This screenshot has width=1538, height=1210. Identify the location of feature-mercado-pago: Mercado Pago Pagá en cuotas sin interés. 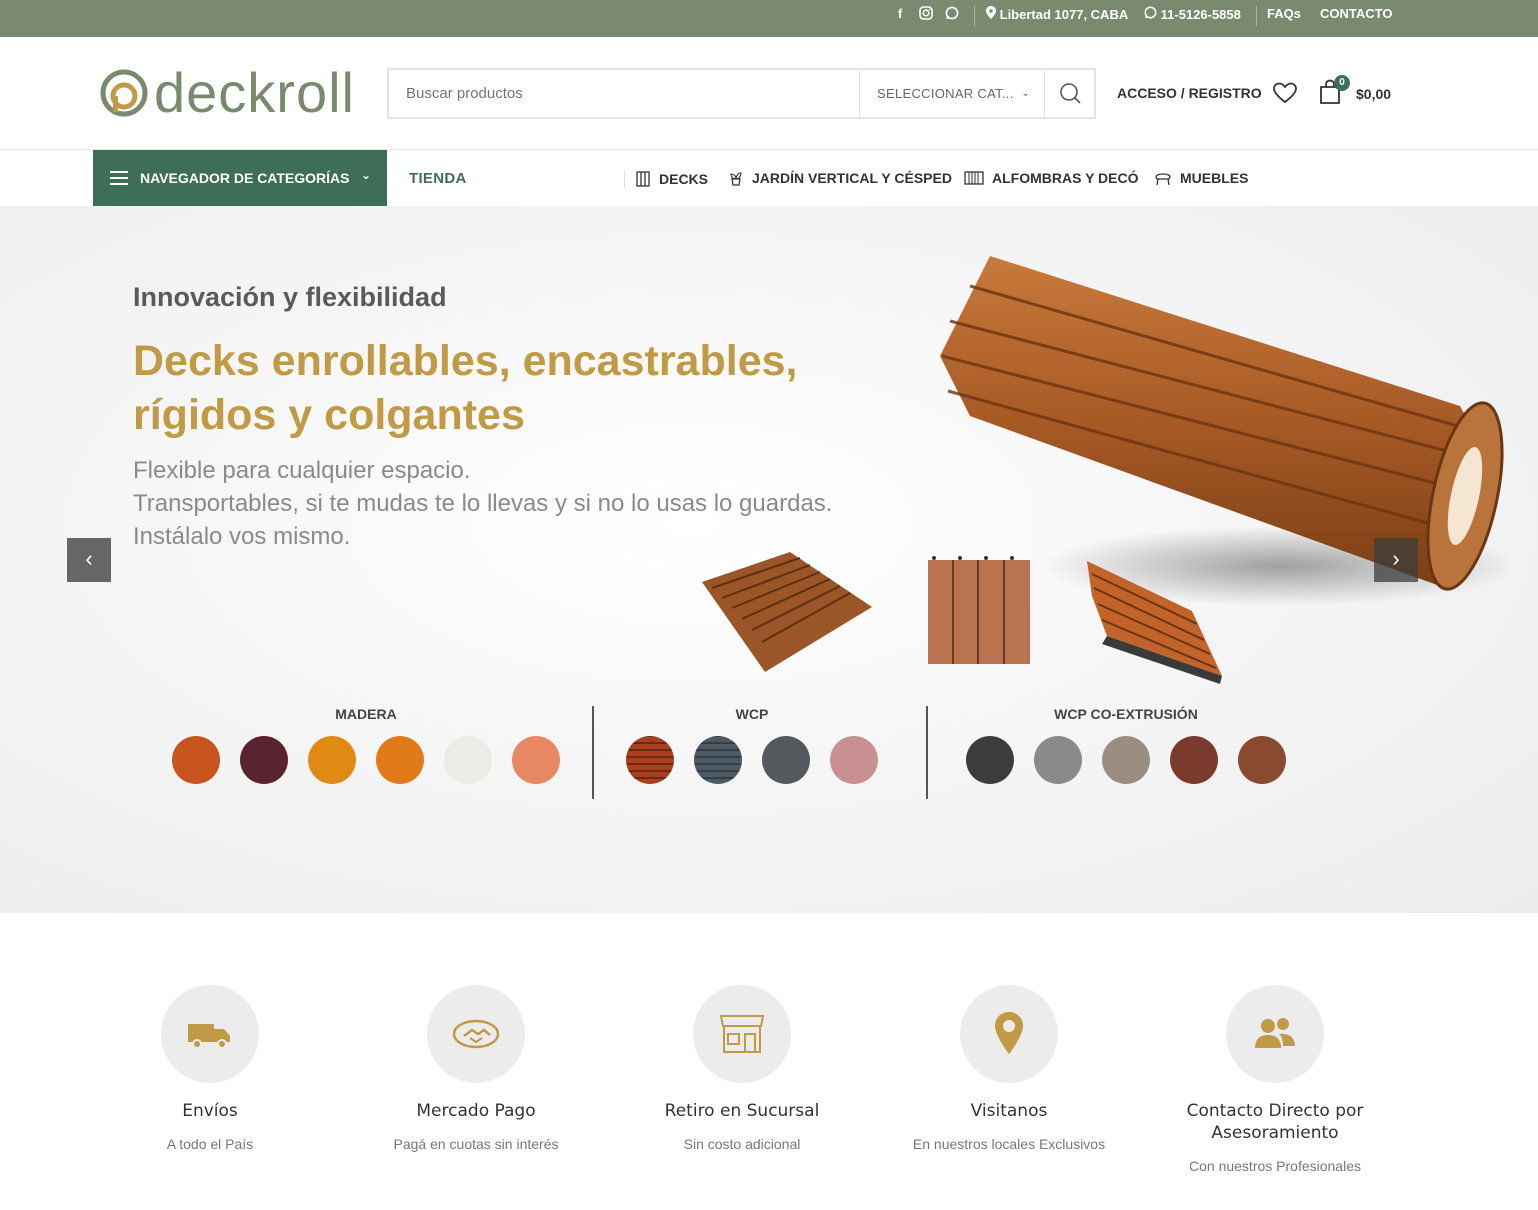
(476, 1068).